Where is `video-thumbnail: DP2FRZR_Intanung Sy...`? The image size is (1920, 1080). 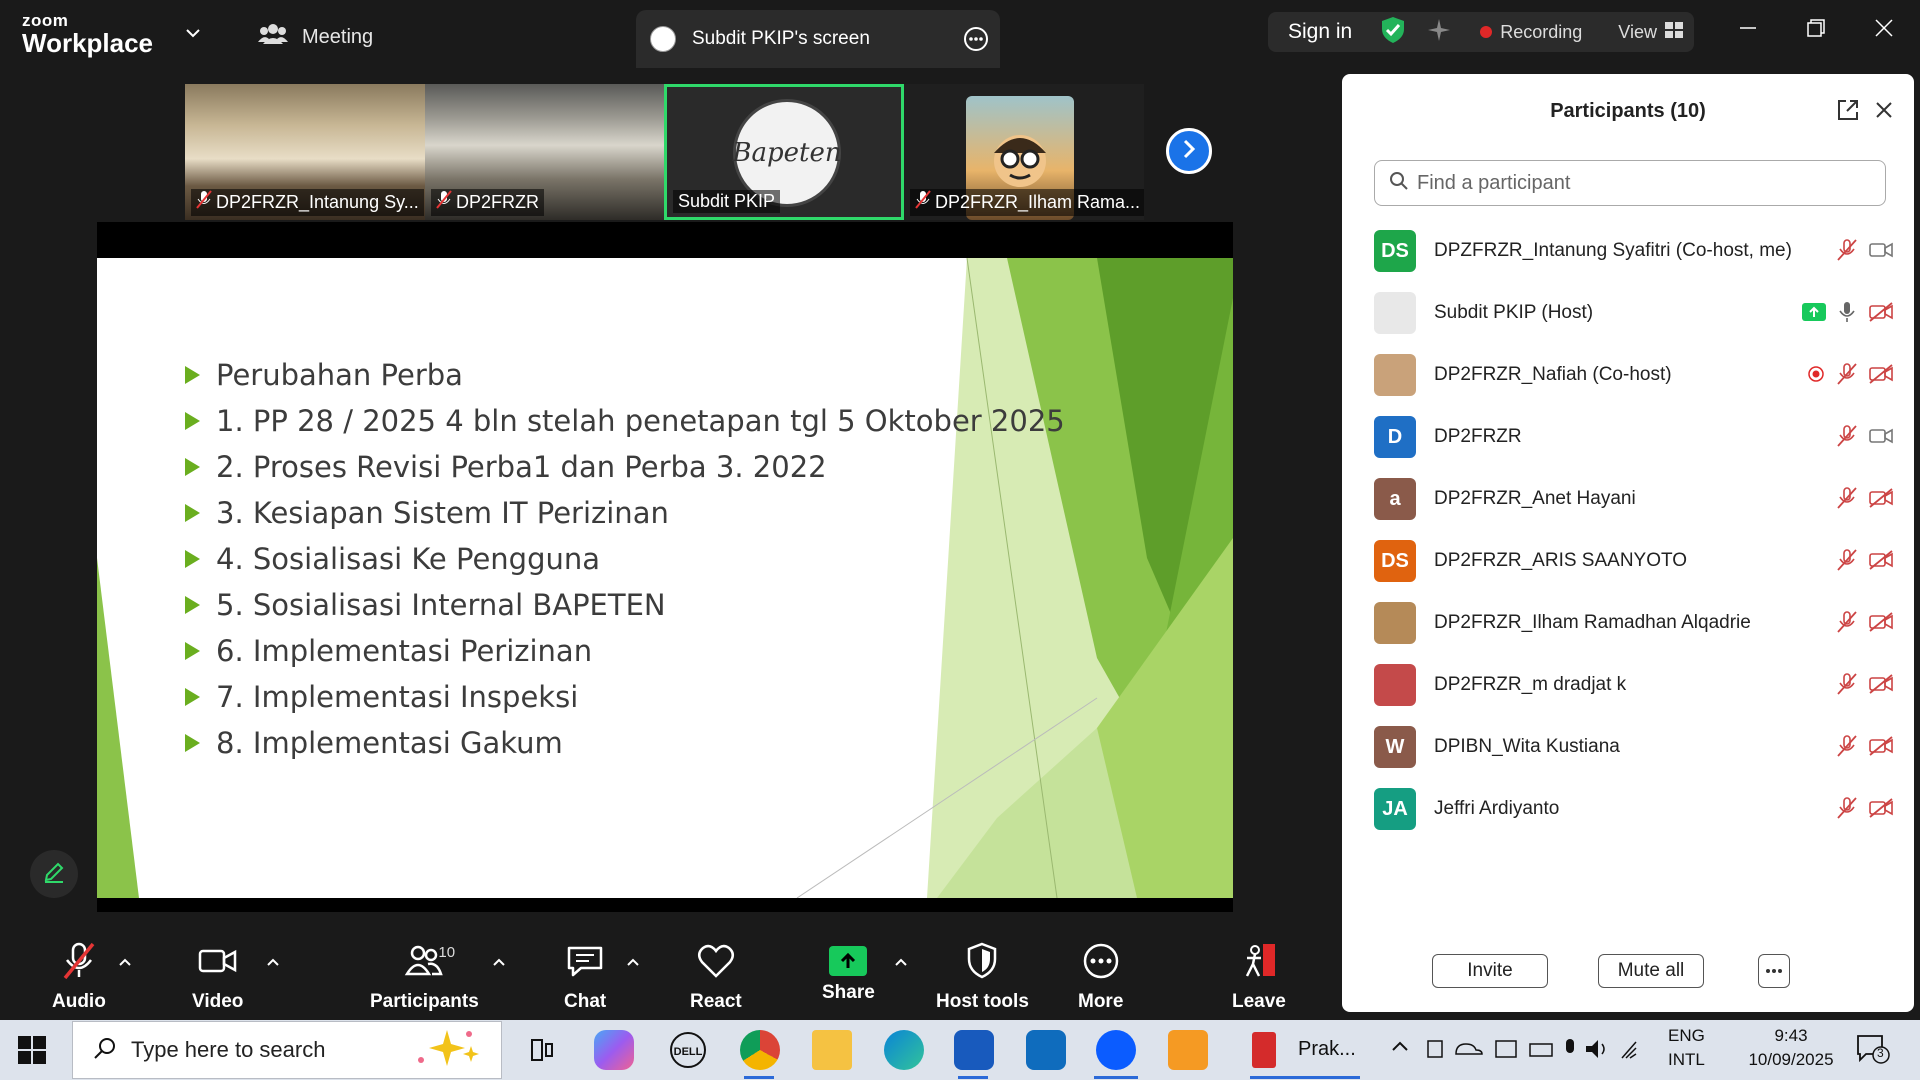
video-thumbnail: DP2FRZR_Intanung Sy... is located at coordinates (305, 152).